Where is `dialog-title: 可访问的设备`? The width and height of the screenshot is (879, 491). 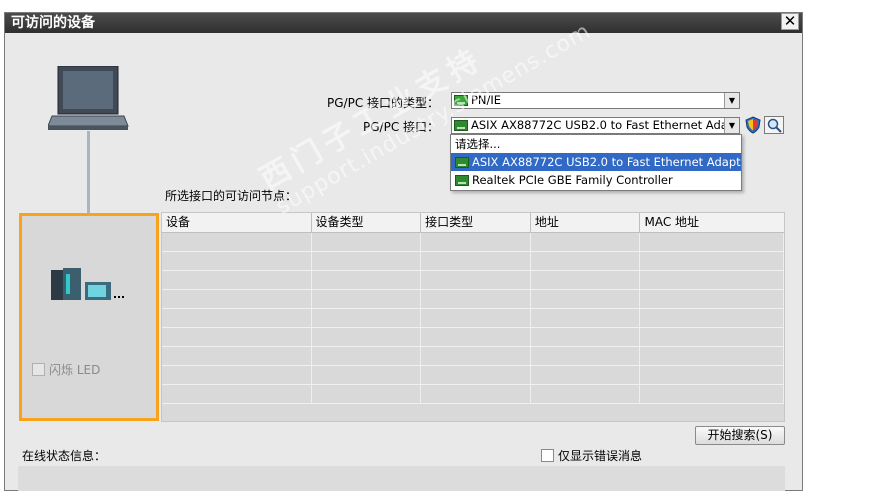 dialog-title: 可访问的设备 is located at coordinates (53, 23).